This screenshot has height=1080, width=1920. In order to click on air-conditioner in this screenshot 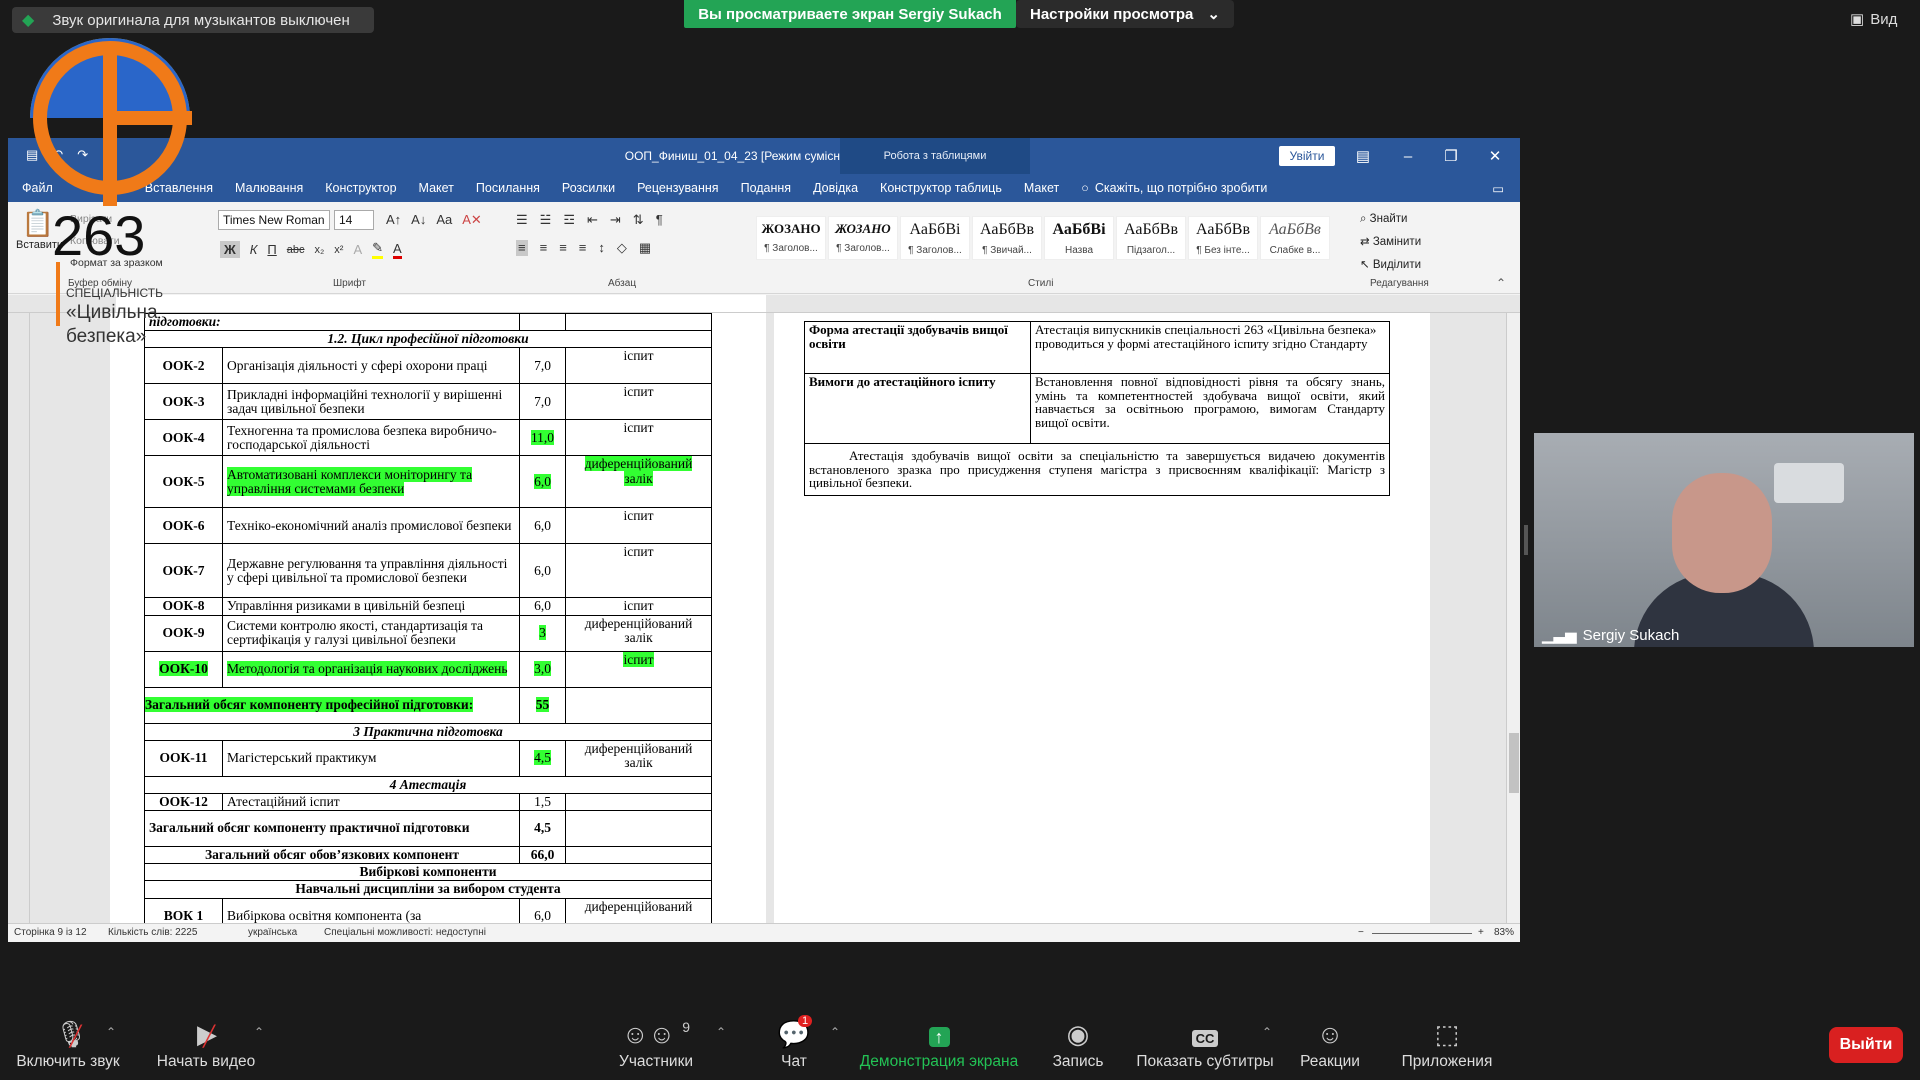, I will do `click(1809, 483)`.